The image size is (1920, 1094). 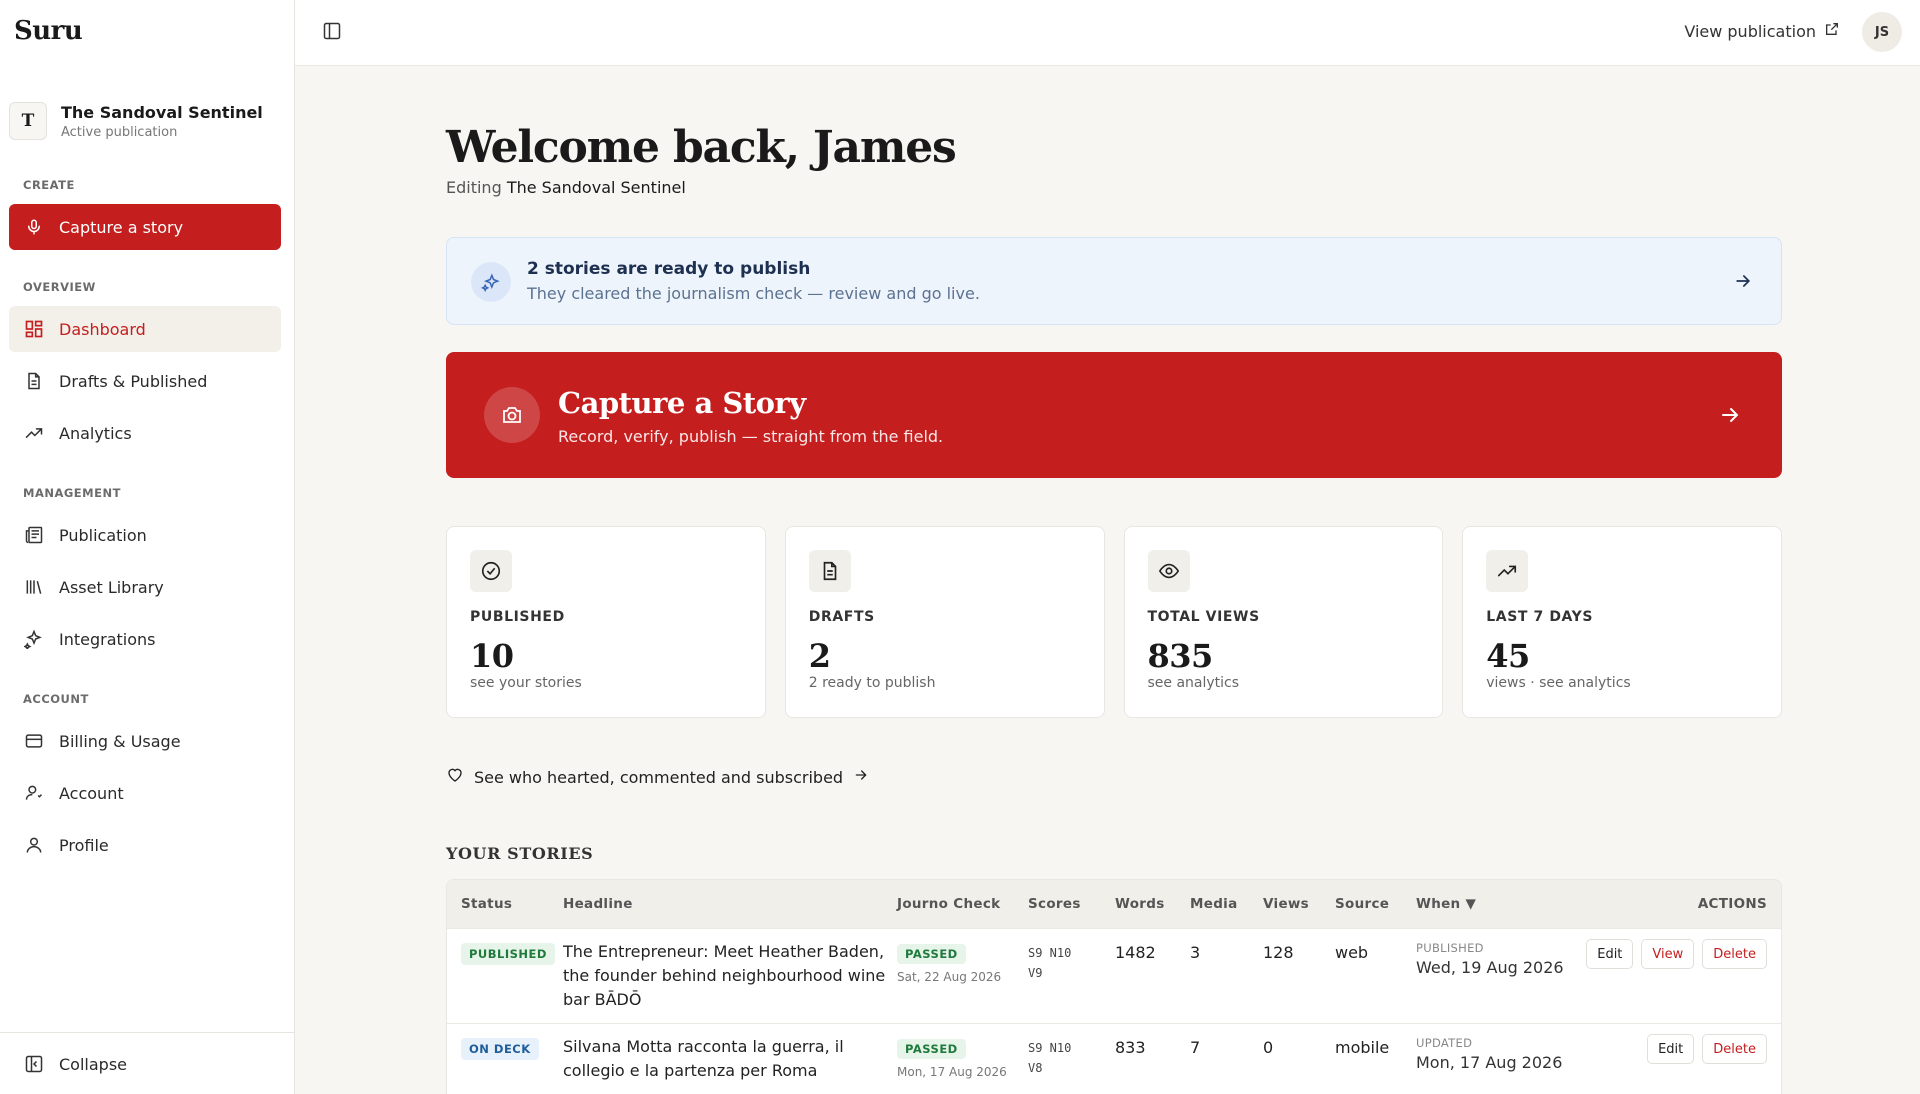 What do you see at coordinates (520, 853) in the screenshot?
I see `stories-heading: YOUR STORIES` at bounding box center [520, 853].